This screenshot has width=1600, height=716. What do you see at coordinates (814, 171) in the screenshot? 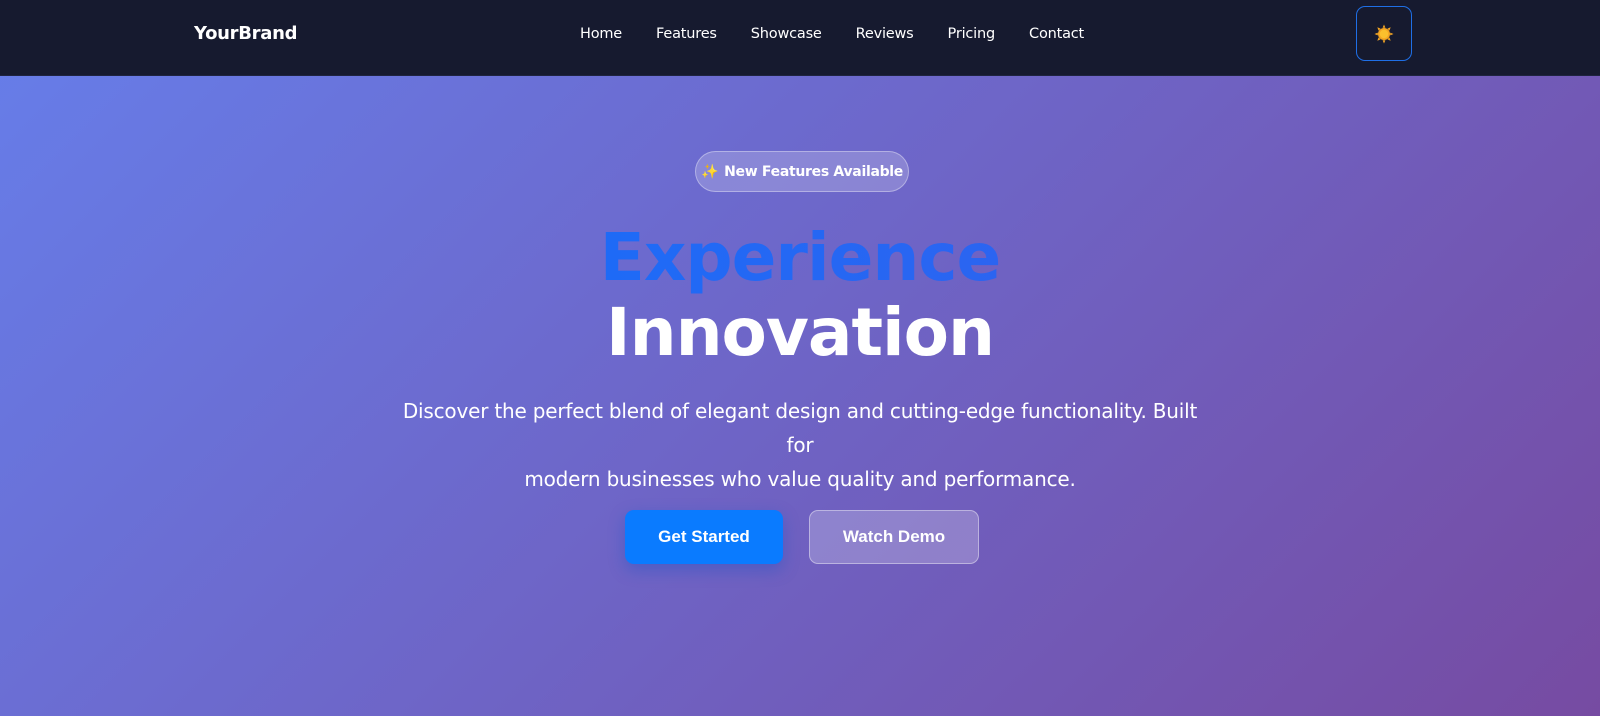
I see `badge-label: New Features Available` at bounding box center [814, 171].